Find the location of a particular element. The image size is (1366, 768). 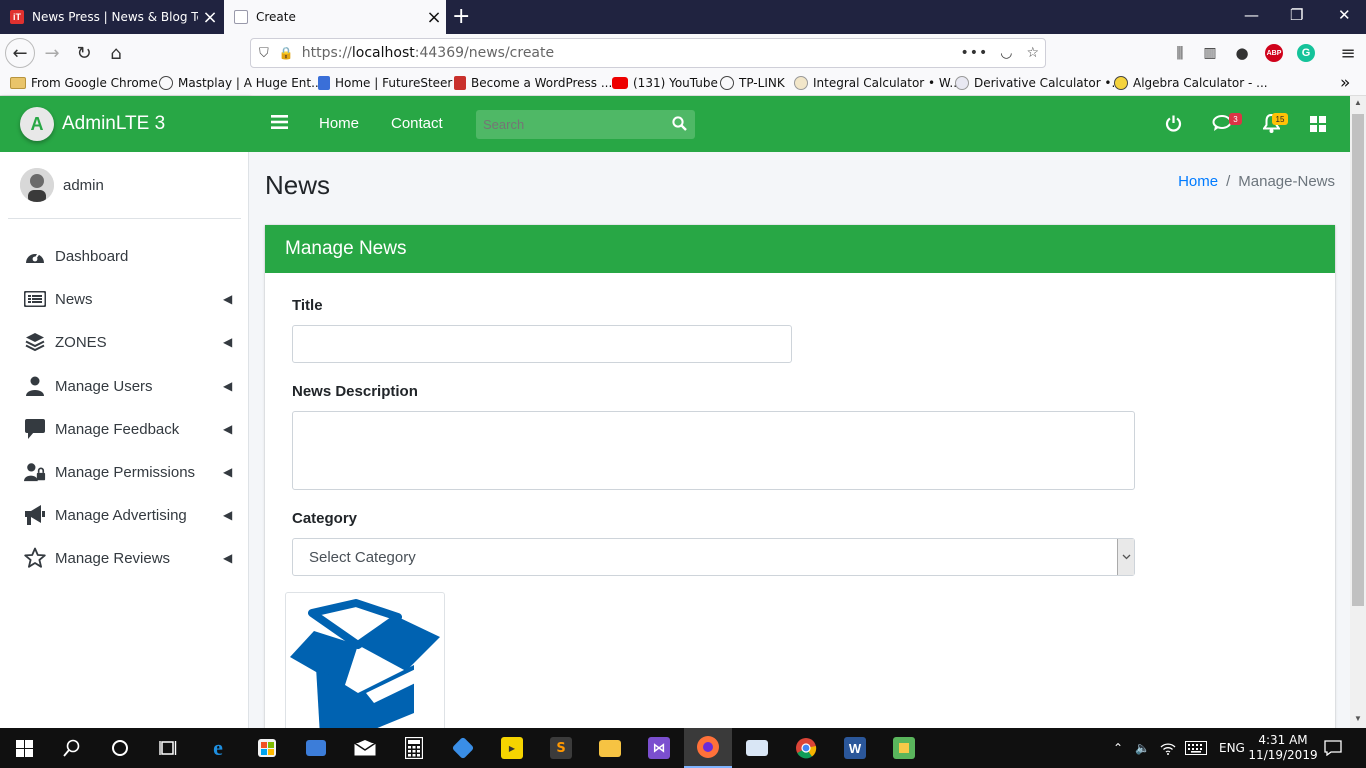

hamburger-menu-icon: ≡ is located at coordinates (1348, 53).